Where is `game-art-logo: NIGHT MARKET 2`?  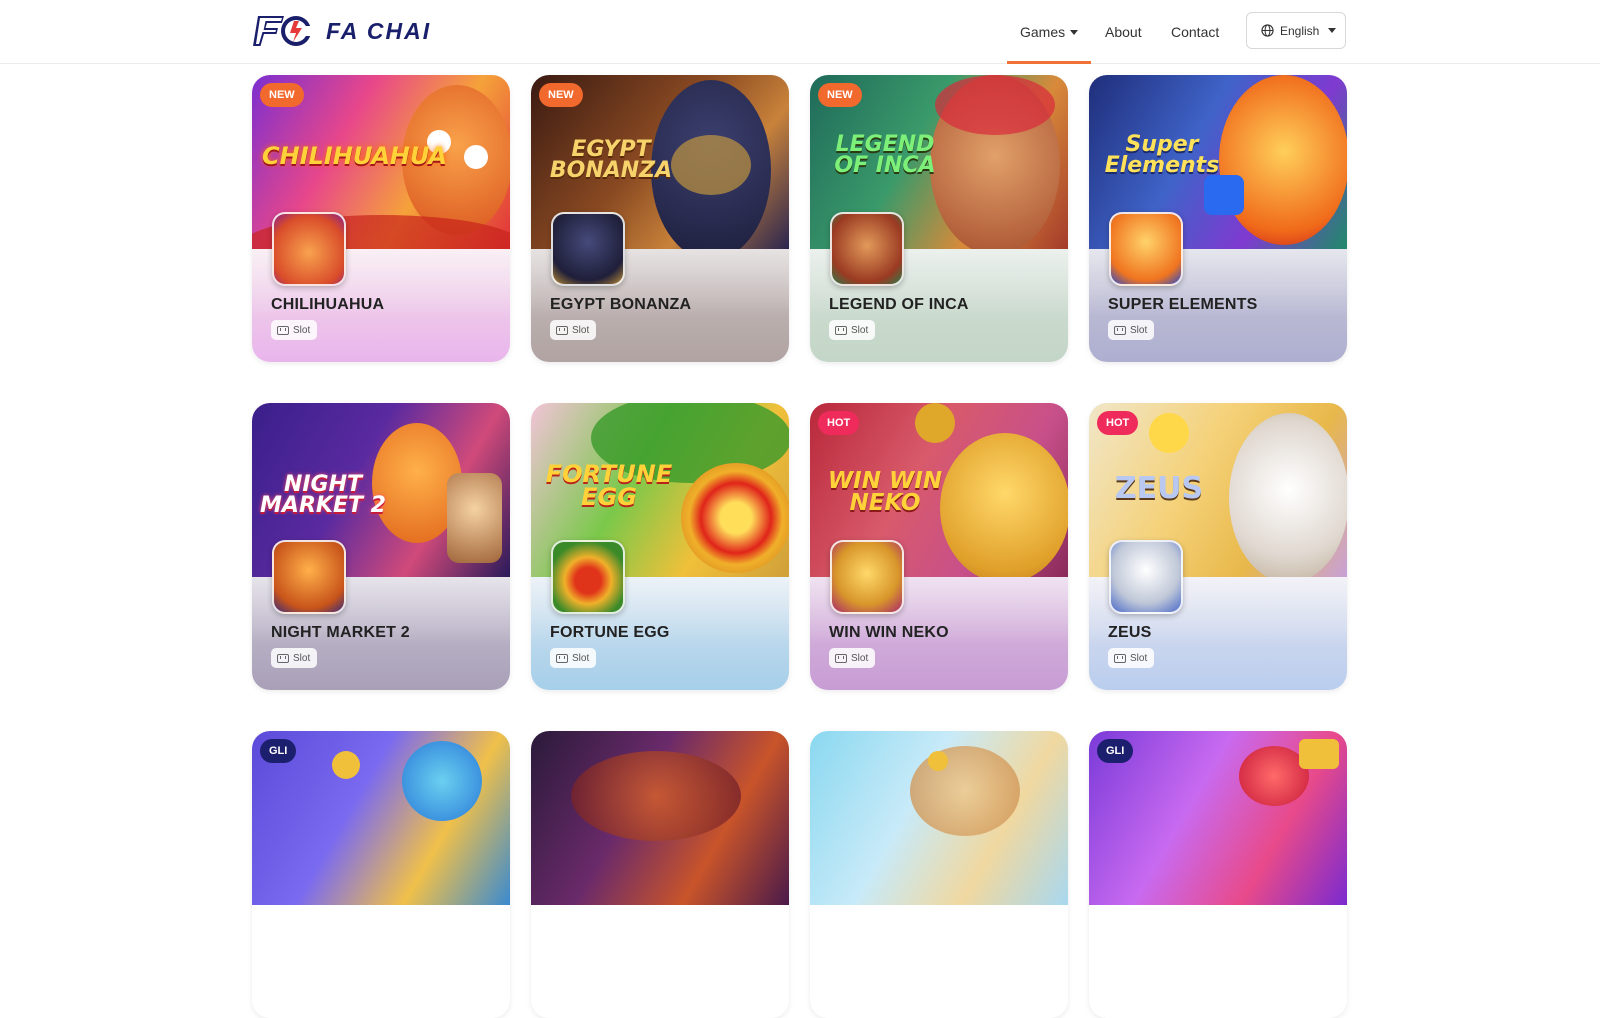
game-art-logo: NIGHT MARKET 2 is located at coordinates (323, 495).